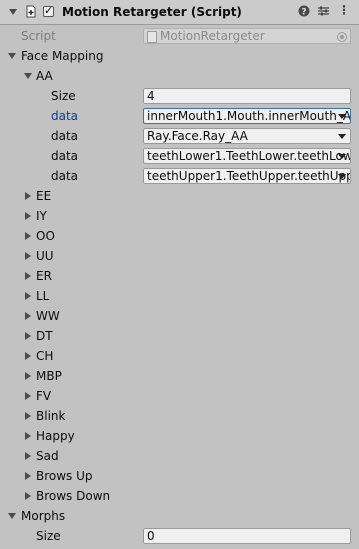 This screenshot has width=359, height=549. What do you see at coordinates (247, 536) in the screenshot?
I see `morphs-size-input: 0` at bounding box center [247, 536].